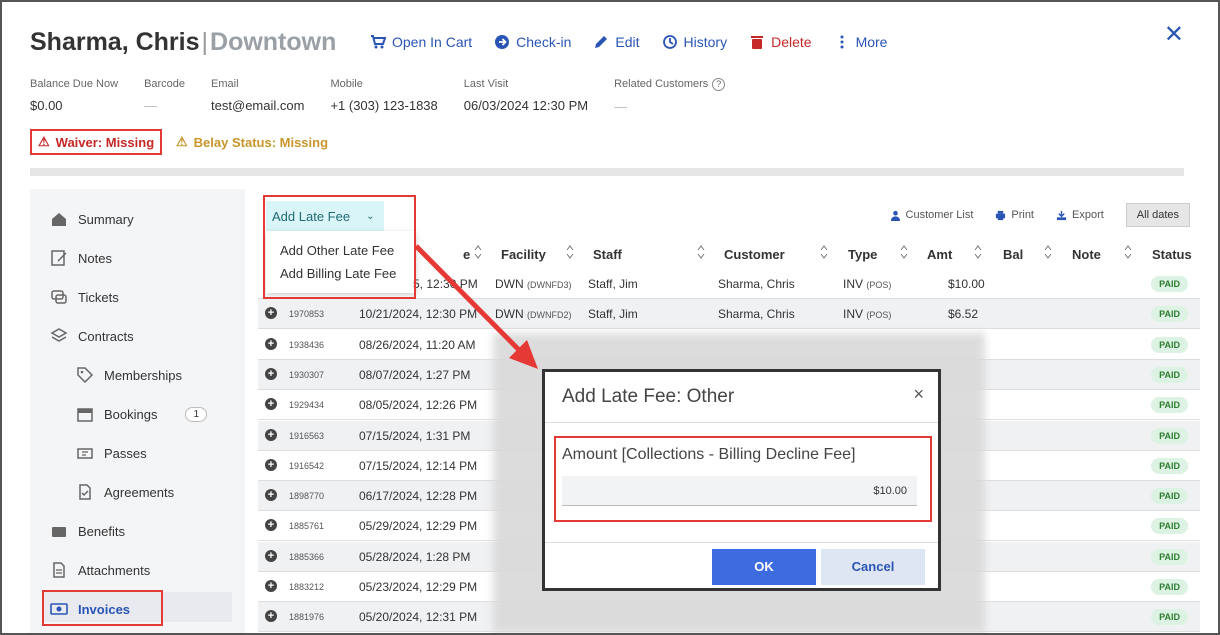 Image resolution: width=1220 pixels, height=635 pixels. I want to click on delete-button: Delete, so click(780, 42).